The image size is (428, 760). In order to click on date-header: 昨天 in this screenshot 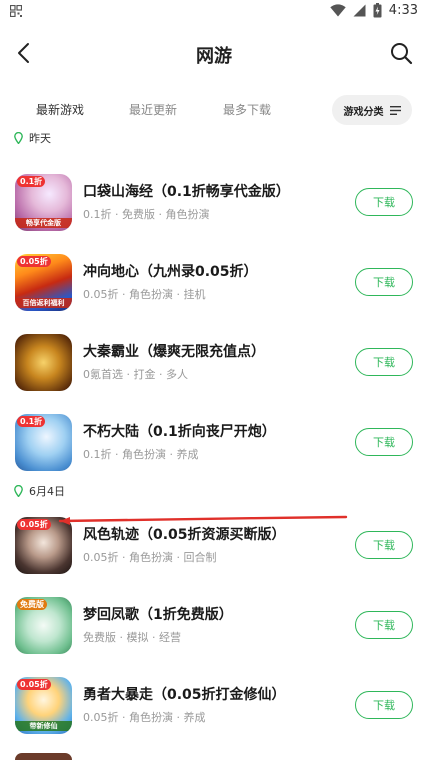, I will do `click(32, 138)`.